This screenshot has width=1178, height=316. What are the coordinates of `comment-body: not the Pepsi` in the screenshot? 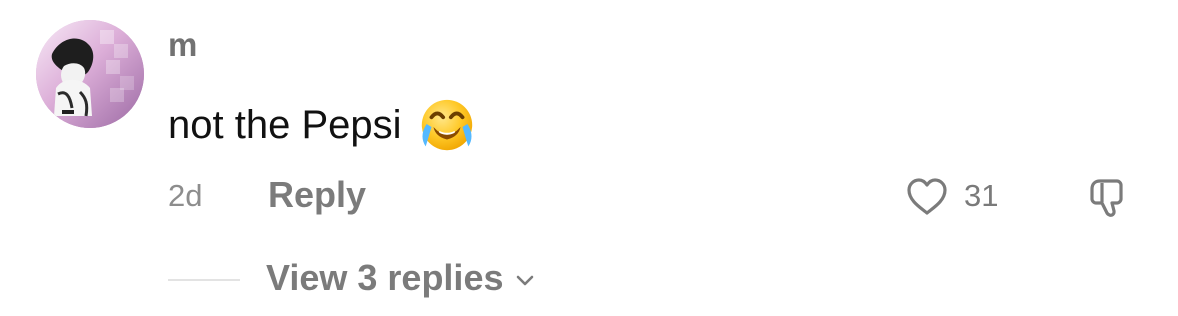 It's located at (323, 125).